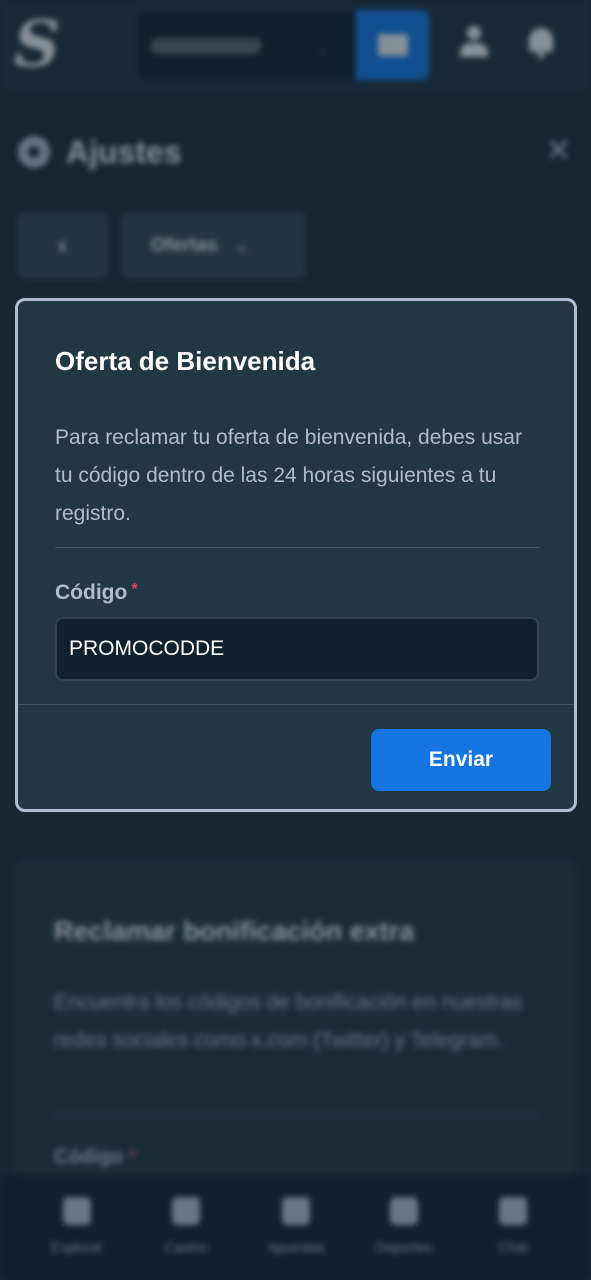  Describe the element at coordinates (91, 592) in the screenshot. I see `code-label-text: Código` at that location.